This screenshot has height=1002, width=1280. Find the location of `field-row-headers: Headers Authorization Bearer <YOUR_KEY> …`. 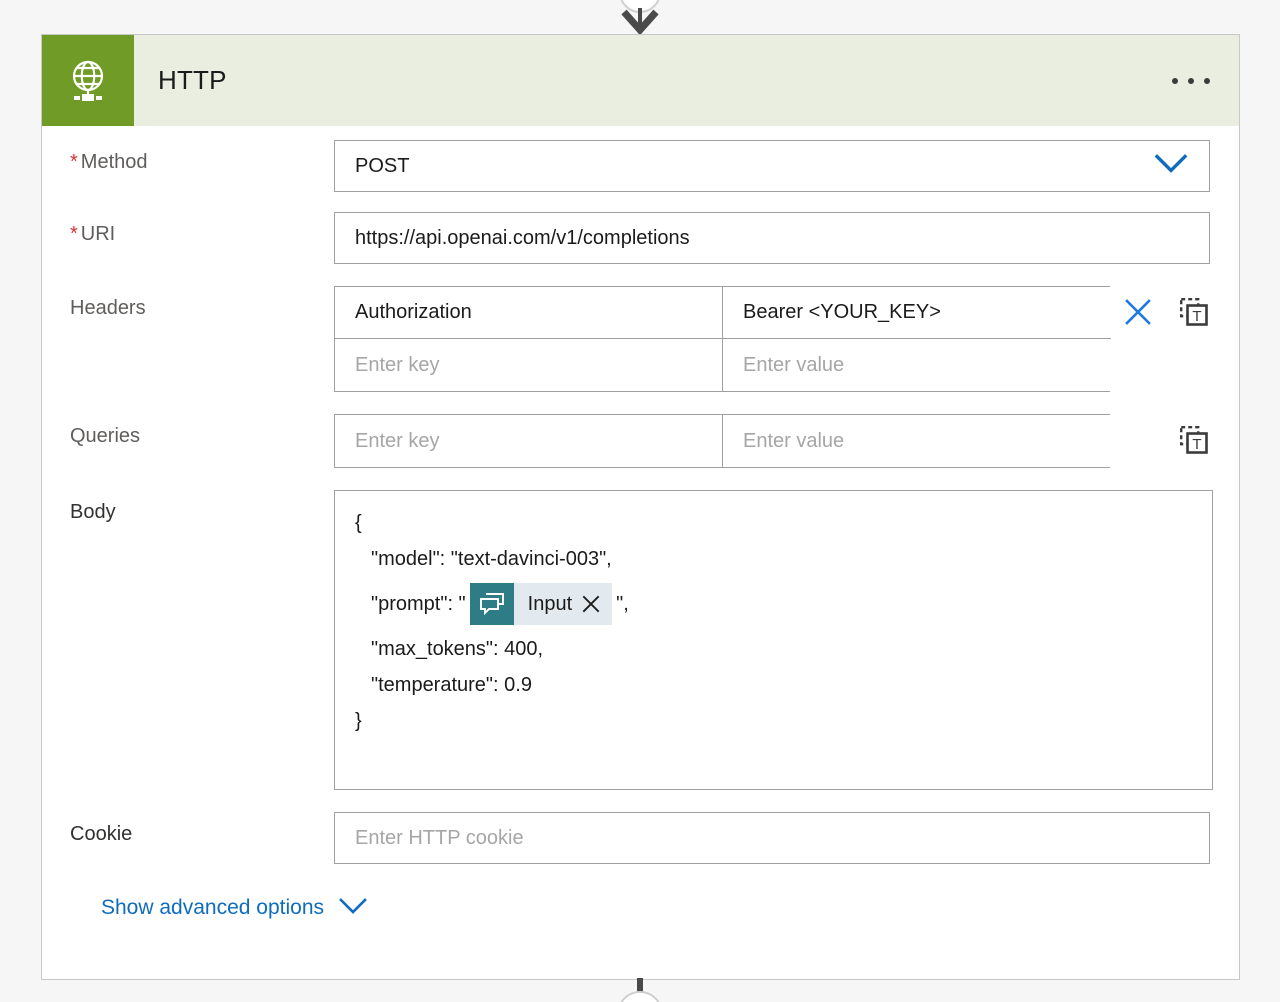

field-row-headers: Headers Authorization Bearer <YOUR_KEY> … is located at coordinates (626, 339).